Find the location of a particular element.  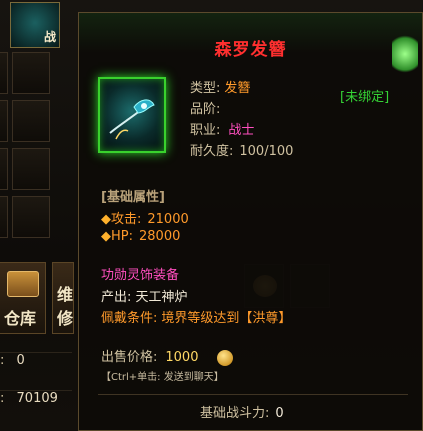

attr-class: 职业: 战士 is located at coordinates (222, 130).